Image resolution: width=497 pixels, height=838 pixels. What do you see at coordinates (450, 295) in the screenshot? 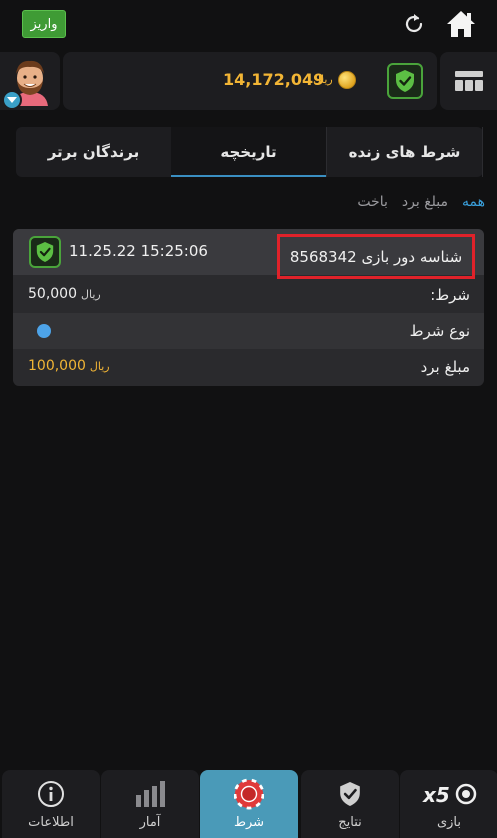
I see `bet-amount-label: :شرط` at bounding box center [450, 295].